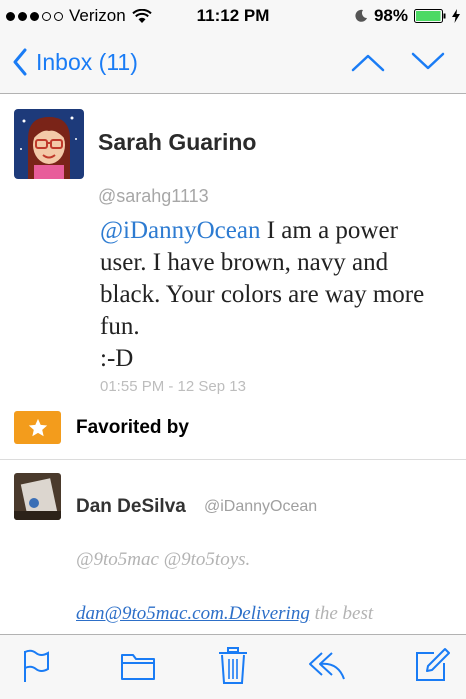 The image size is (466, 699). What do you see at coordinates (428, 62) in the screenshot?
I see `chevron-down-icon` at bounding box center [428, 62].